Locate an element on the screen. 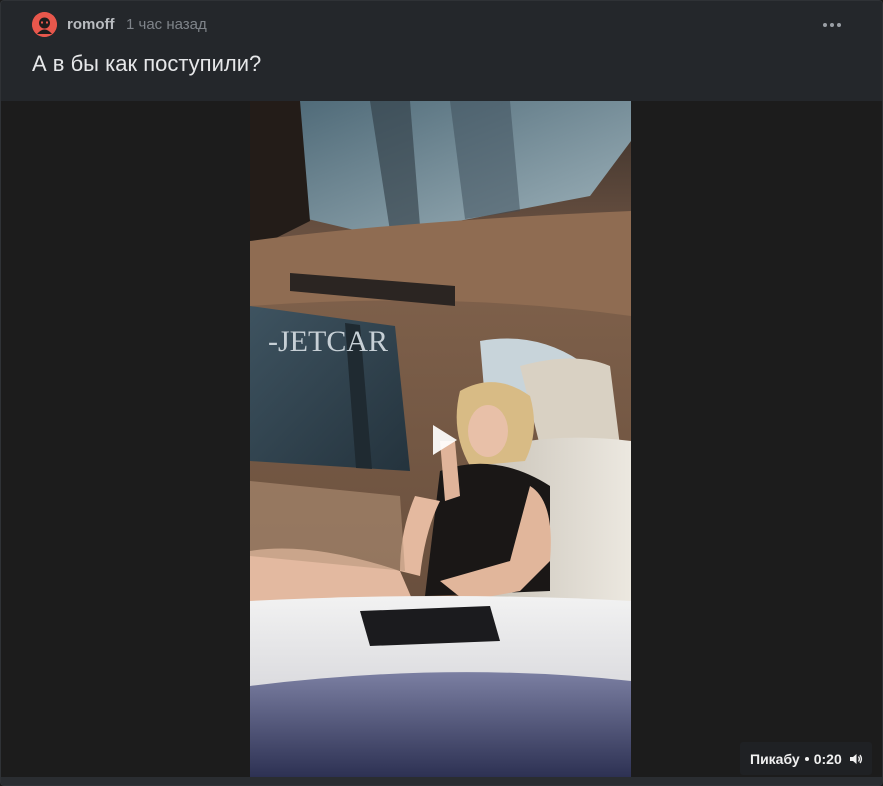 Image resolution: width=883 pixels, height=786 pixels. separator-dot is located at coordinates (806, 758).